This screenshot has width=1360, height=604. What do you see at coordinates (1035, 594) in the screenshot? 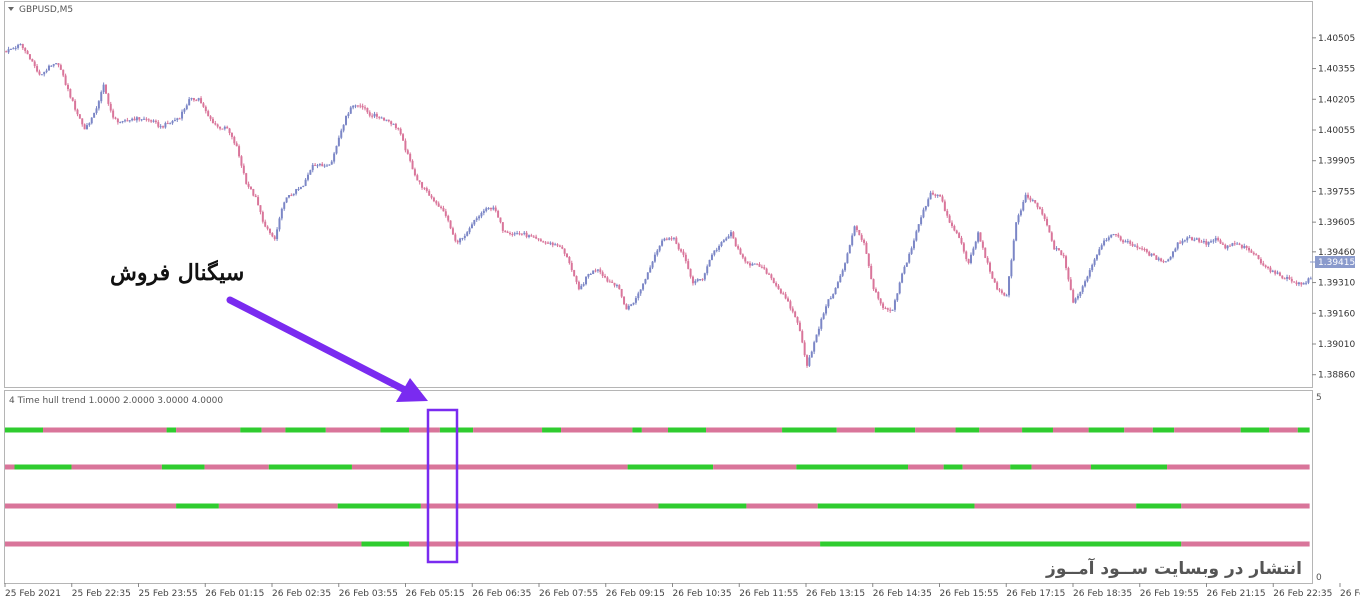
I see `time-tick-label: 26 Feb 17:15` at bounding box center [1035, 594].